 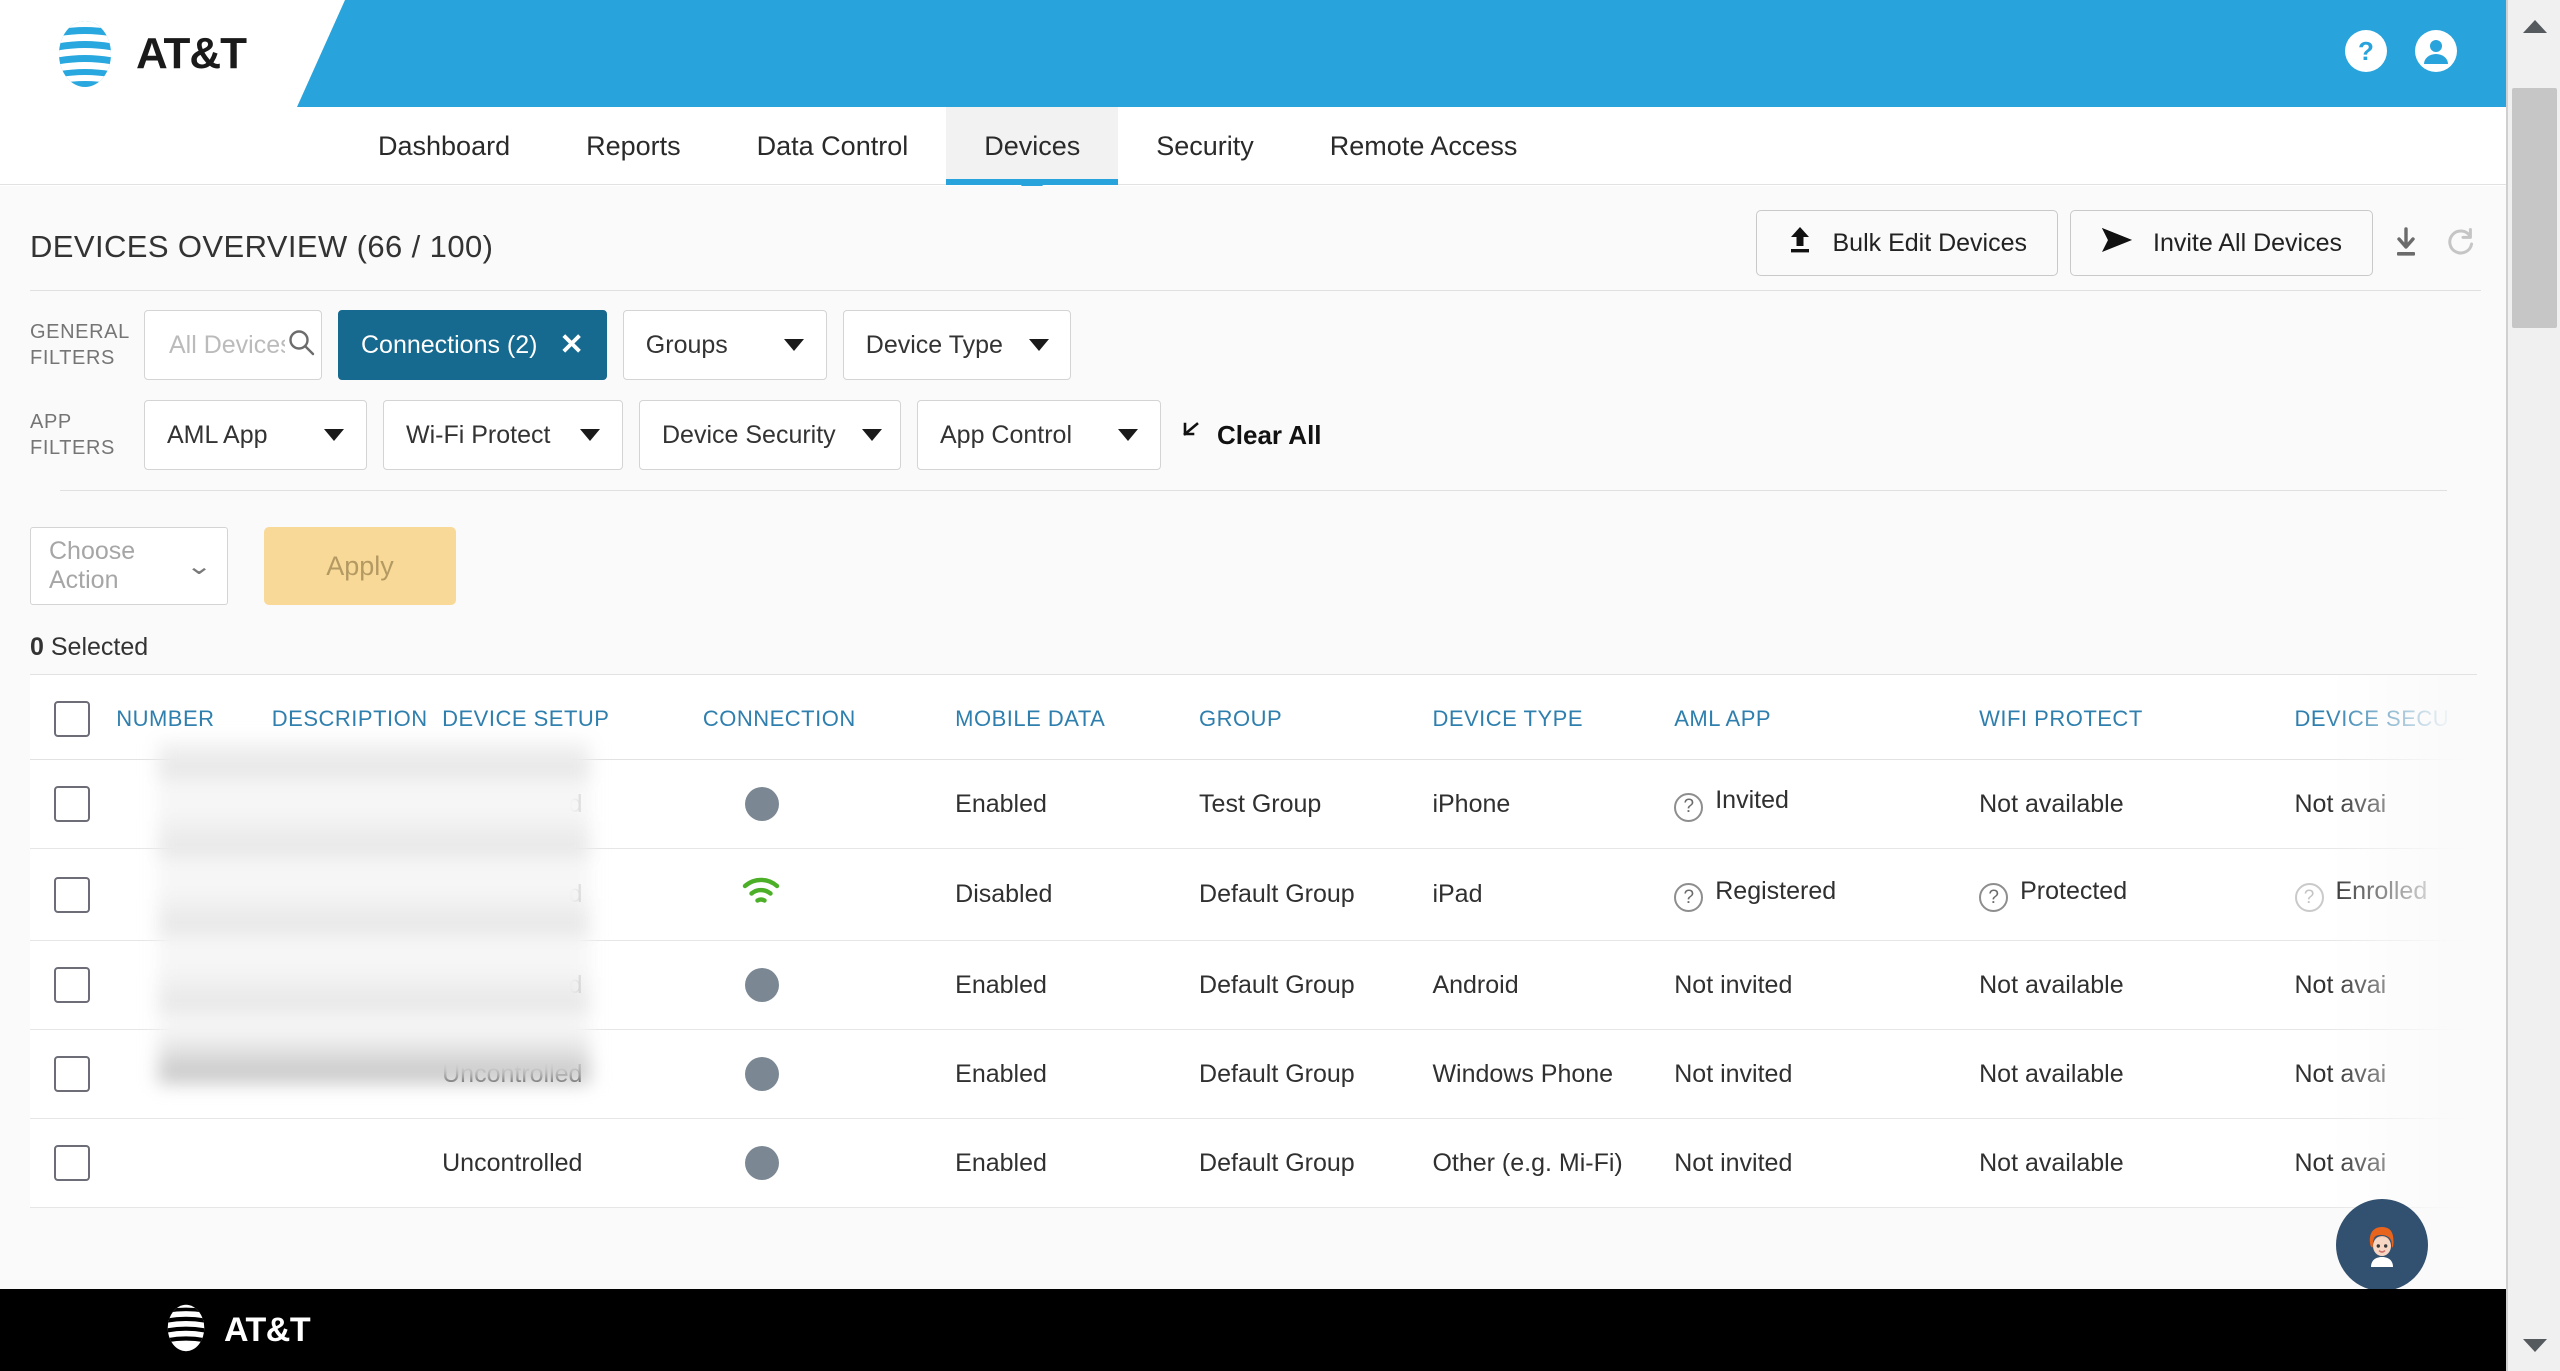 I want to click on device-security-status: Enrolled, so click(x=2381, y=890).